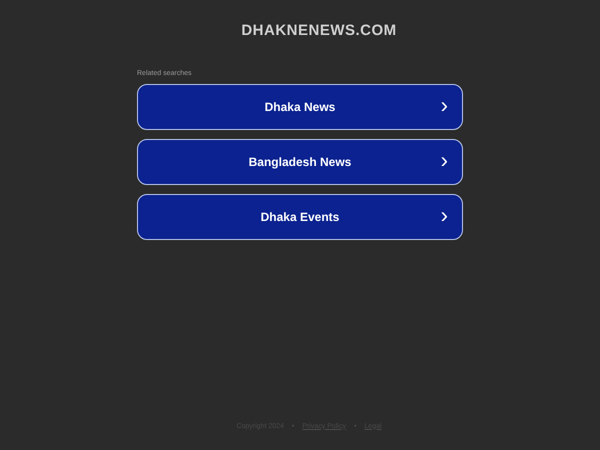 This screenshot has height=450, width=600. Describe the element at coordinates (300, 217) in the screenshot. I see `search-link: Dhaka Events ›` at that location.